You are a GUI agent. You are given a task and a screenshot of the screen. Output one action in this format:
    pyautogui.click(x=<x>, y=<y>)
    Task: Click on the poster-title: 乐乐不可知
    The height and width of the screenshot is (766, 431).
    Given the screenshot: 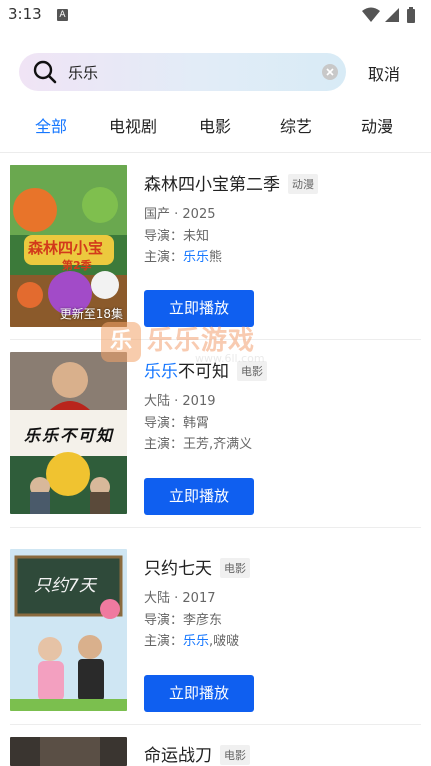 What is the action you would take?
    pyautogui.click(x=69, y=435)
    